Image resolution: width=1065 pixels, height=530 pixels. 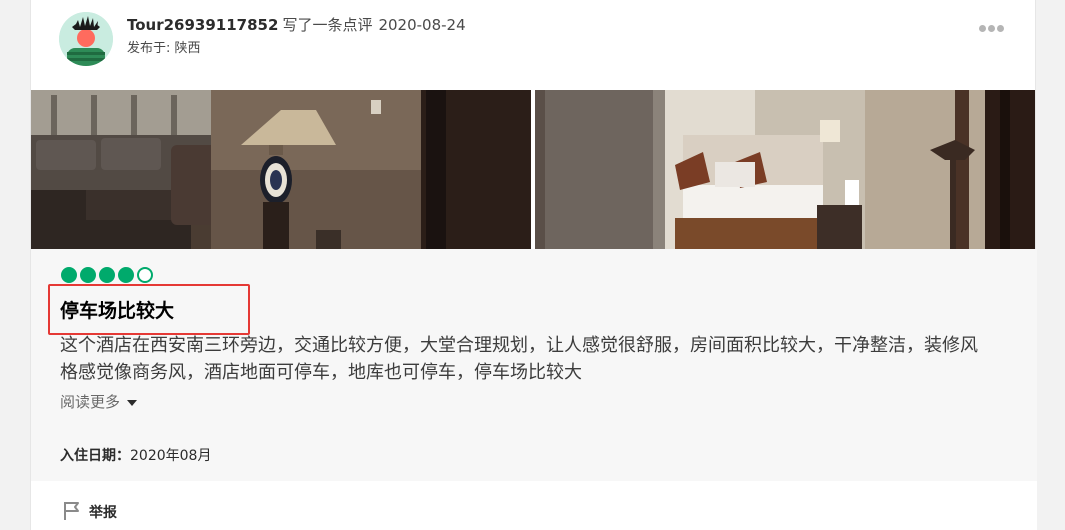 I want to click on review-author-line: Tour26939117852 写了一条点评 2020-08-24, so click(x=296, y=24).